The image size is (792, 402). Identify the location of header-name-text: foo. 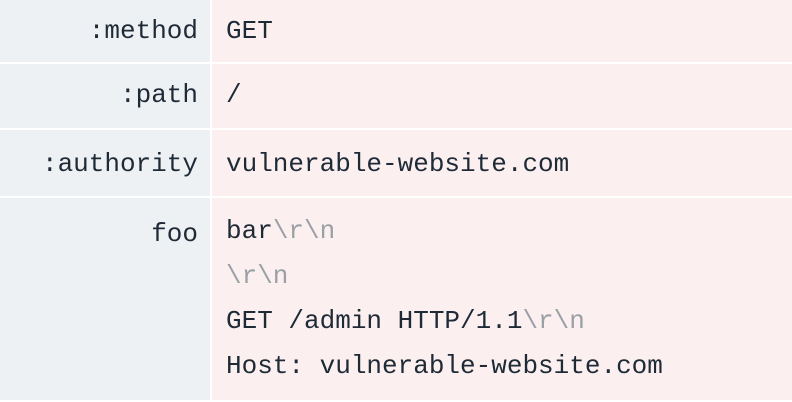
(174, 234).